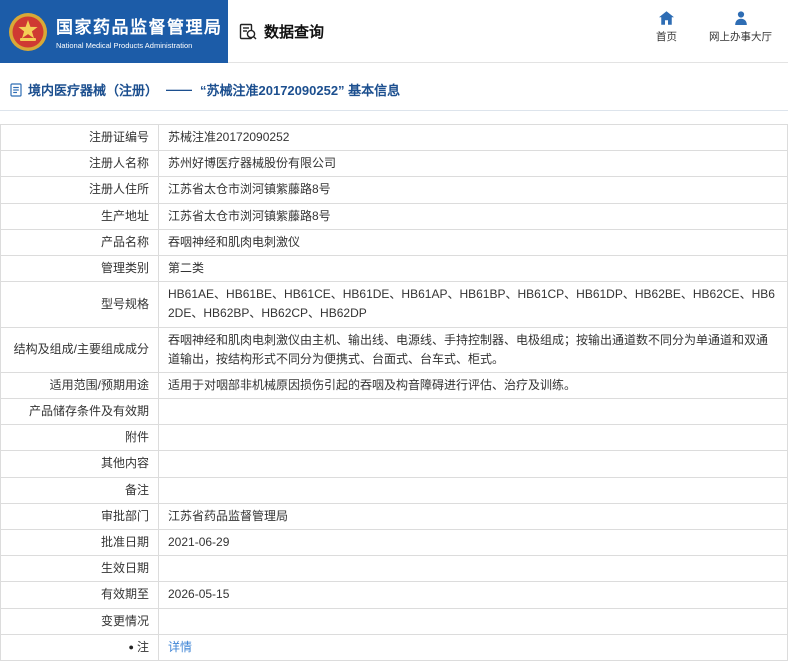 The width and height of the screenshot is (788, 661). Describe the element at coordinates (79, 304) in the screenshot. I see `row-label: 型号规格` at that location.